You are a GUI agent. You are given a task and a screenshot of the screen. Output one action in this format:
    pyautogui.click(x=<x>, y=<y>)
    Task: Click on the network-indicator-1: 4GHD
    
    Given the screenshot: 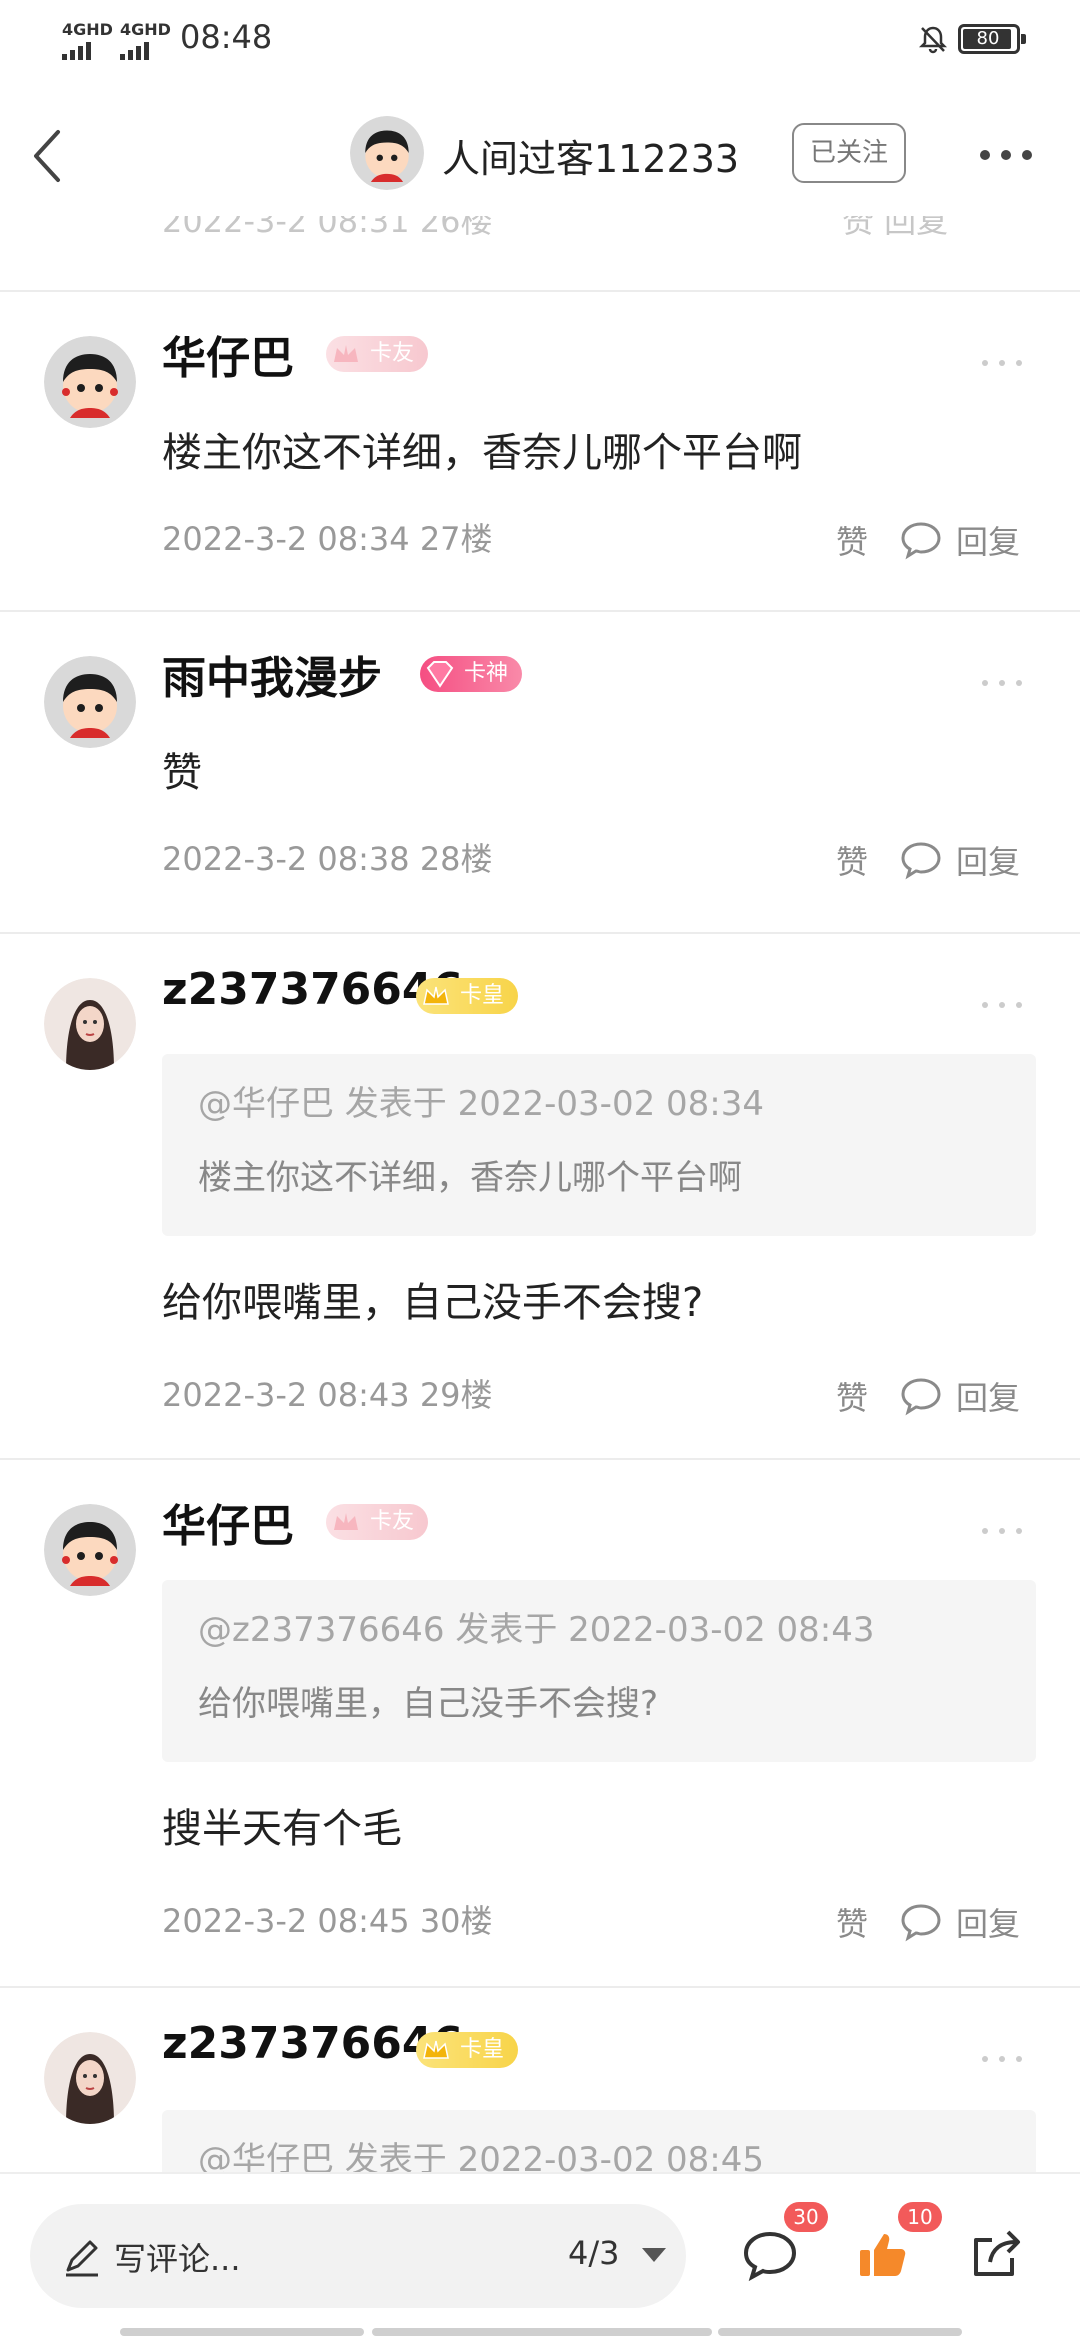 What is the action you would take?
    pyautogui.click(x=87, y=41)
    